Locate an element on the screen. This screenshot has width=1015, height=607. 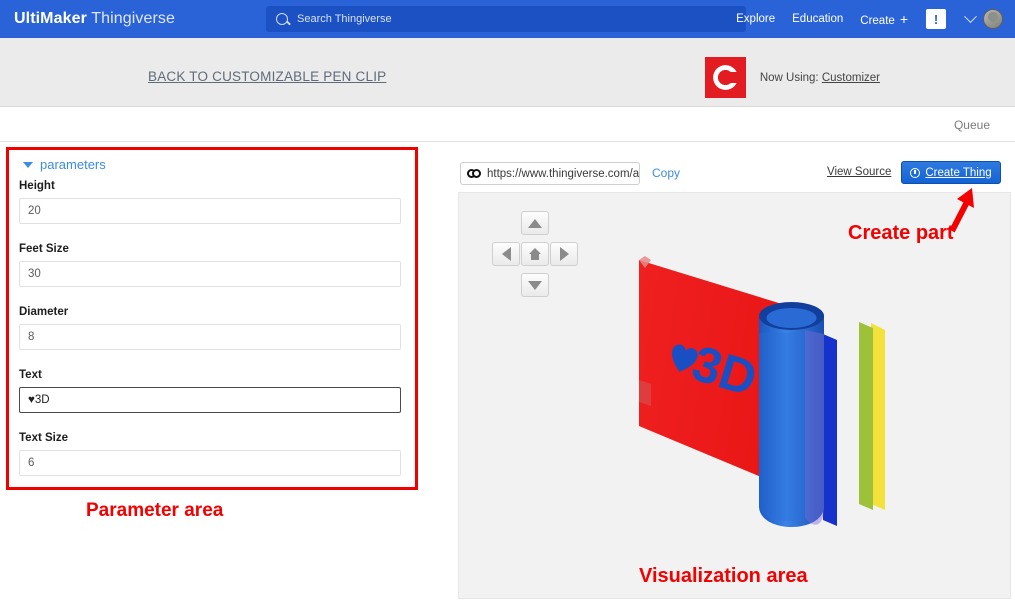
link-icon is located at coordinates (474, 173).